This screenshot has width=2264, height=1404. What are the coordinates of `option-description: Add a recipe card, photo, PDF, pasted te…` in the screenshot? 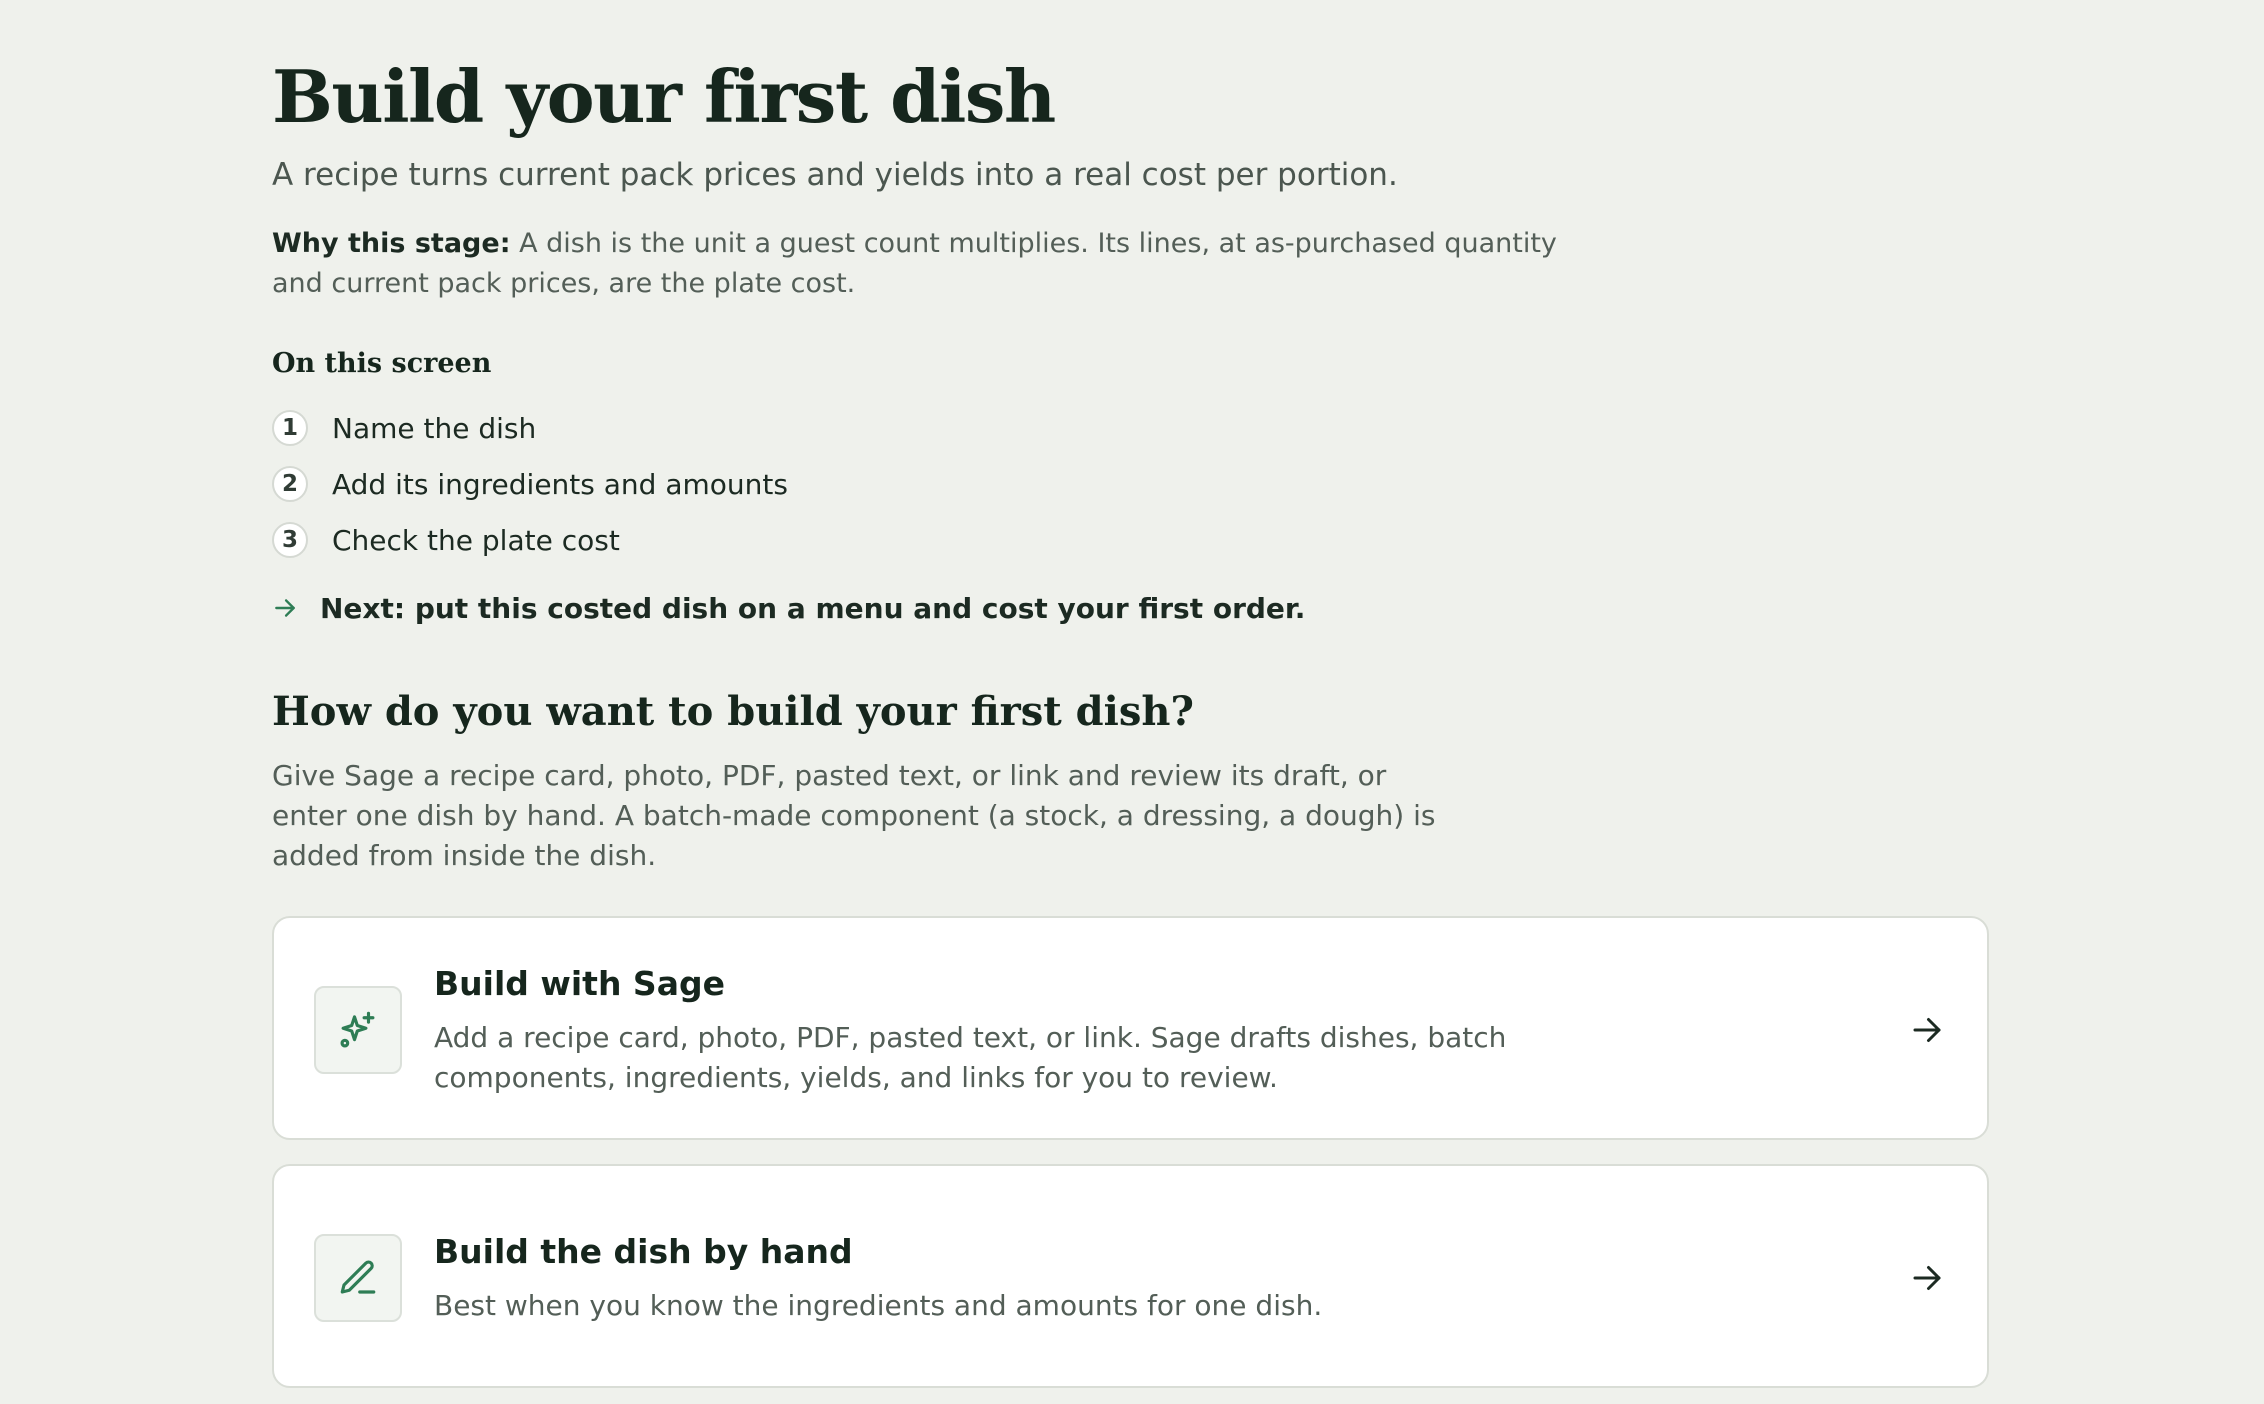 It's located at (970, 1057).